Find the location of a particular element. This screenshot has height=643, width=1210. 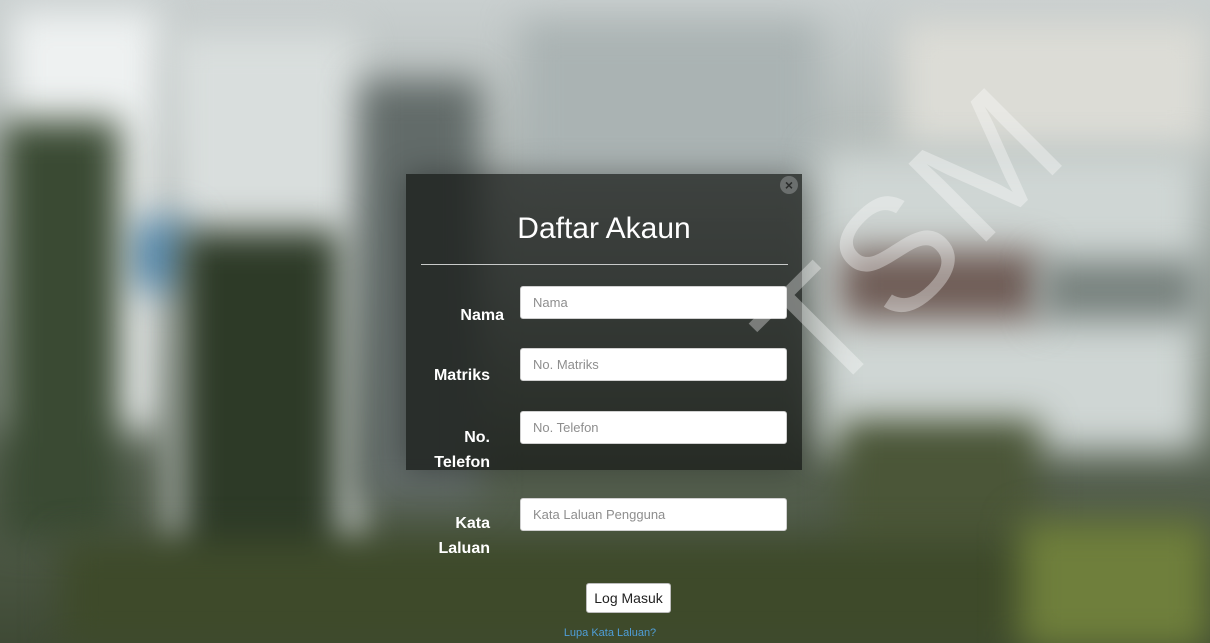

phone-label: No. Telefon is located at coordinates (453, 450).